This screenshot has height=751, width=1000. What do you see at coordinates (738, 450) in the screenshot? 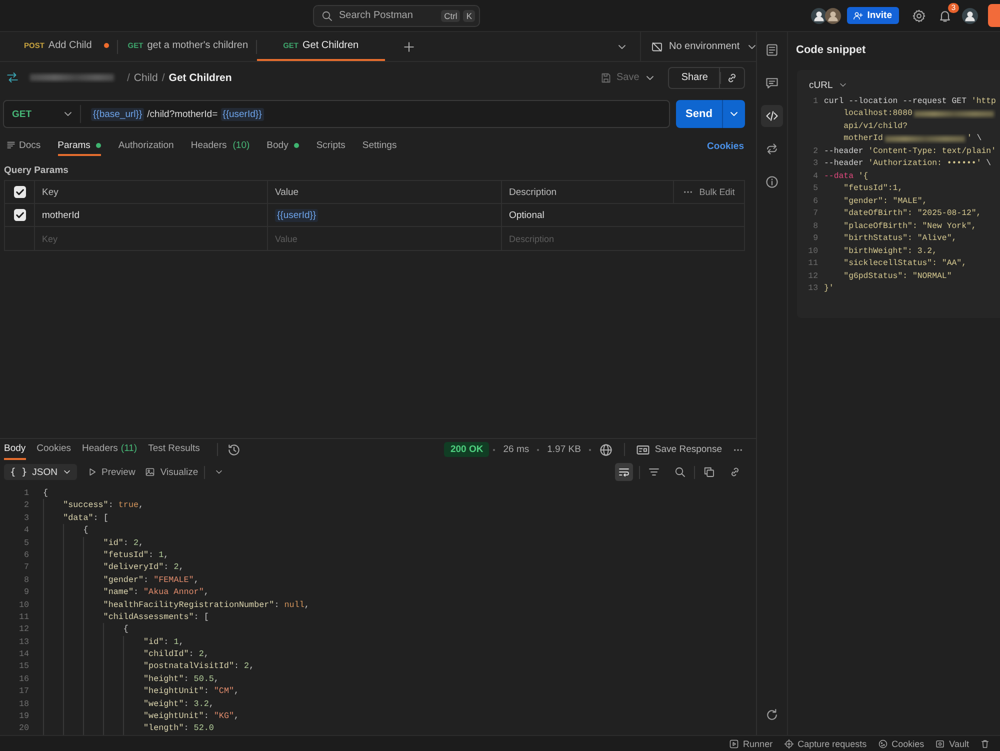
I see `more-button` at bounding box center [738, 450].